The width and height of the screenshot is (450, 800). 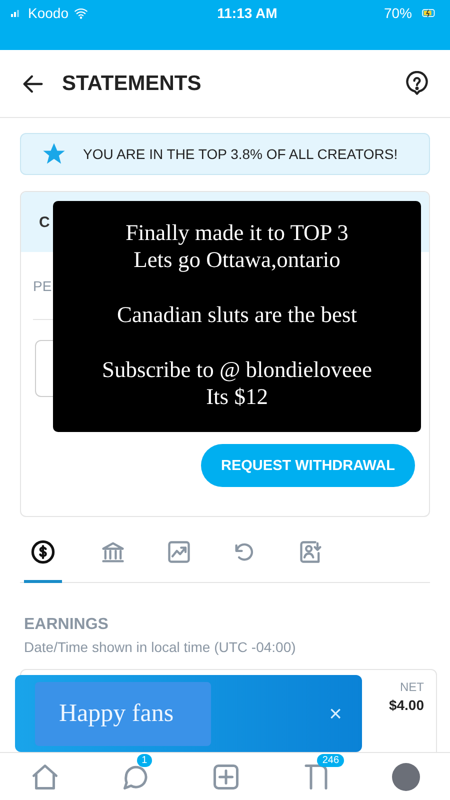 What do you see at coordinates (179, 552) in the screenshot?
I see `chart-icon` at bounding box center [179, 552].